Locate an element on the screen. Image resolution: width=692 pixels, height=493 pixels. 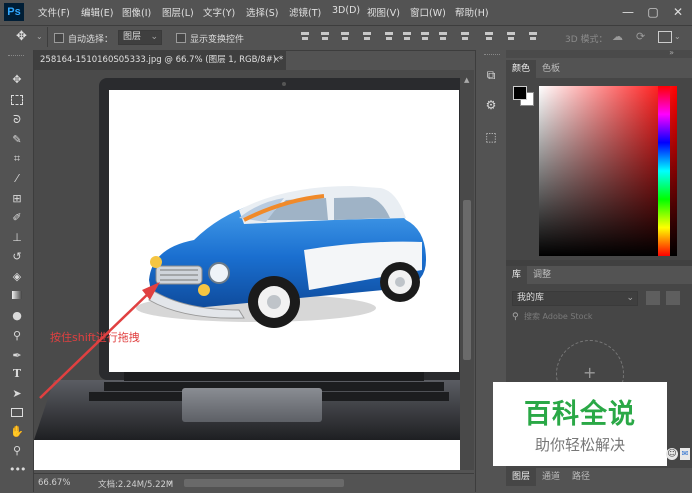
brush-icon: ✐ is located at coordinates (17, 217).